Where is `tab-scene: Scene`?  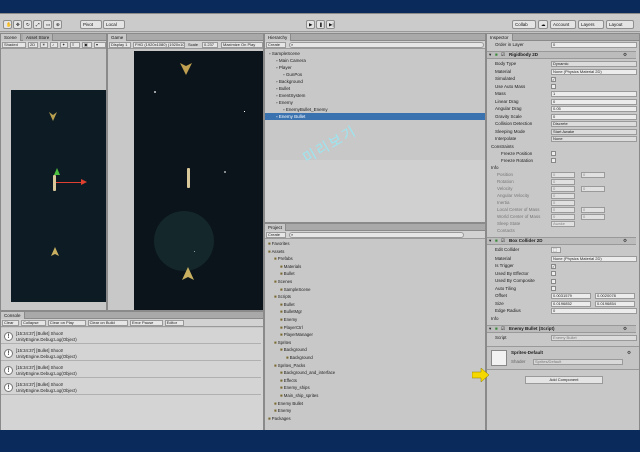 tab-scene: Scene is located at coordinates (11, 37).